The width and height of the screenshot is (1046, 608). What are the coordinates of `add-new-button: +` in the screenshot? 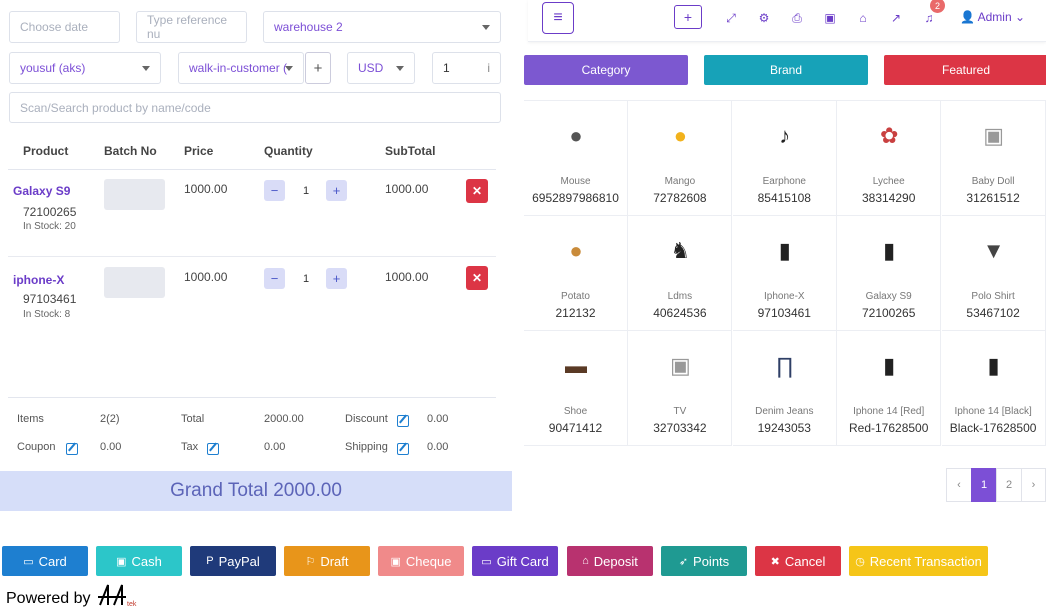 It's located at (688, 17).